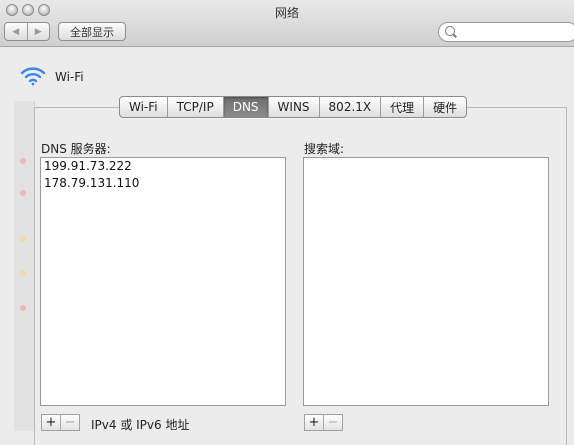 Image resolution: width=574 pixels, height=445 pixels. What do you see at coordinates (140, 425) in the screenshot?
I see `dns-address-hint: IPv4 或 IPv6 地址` at bounding box center [140, 425].